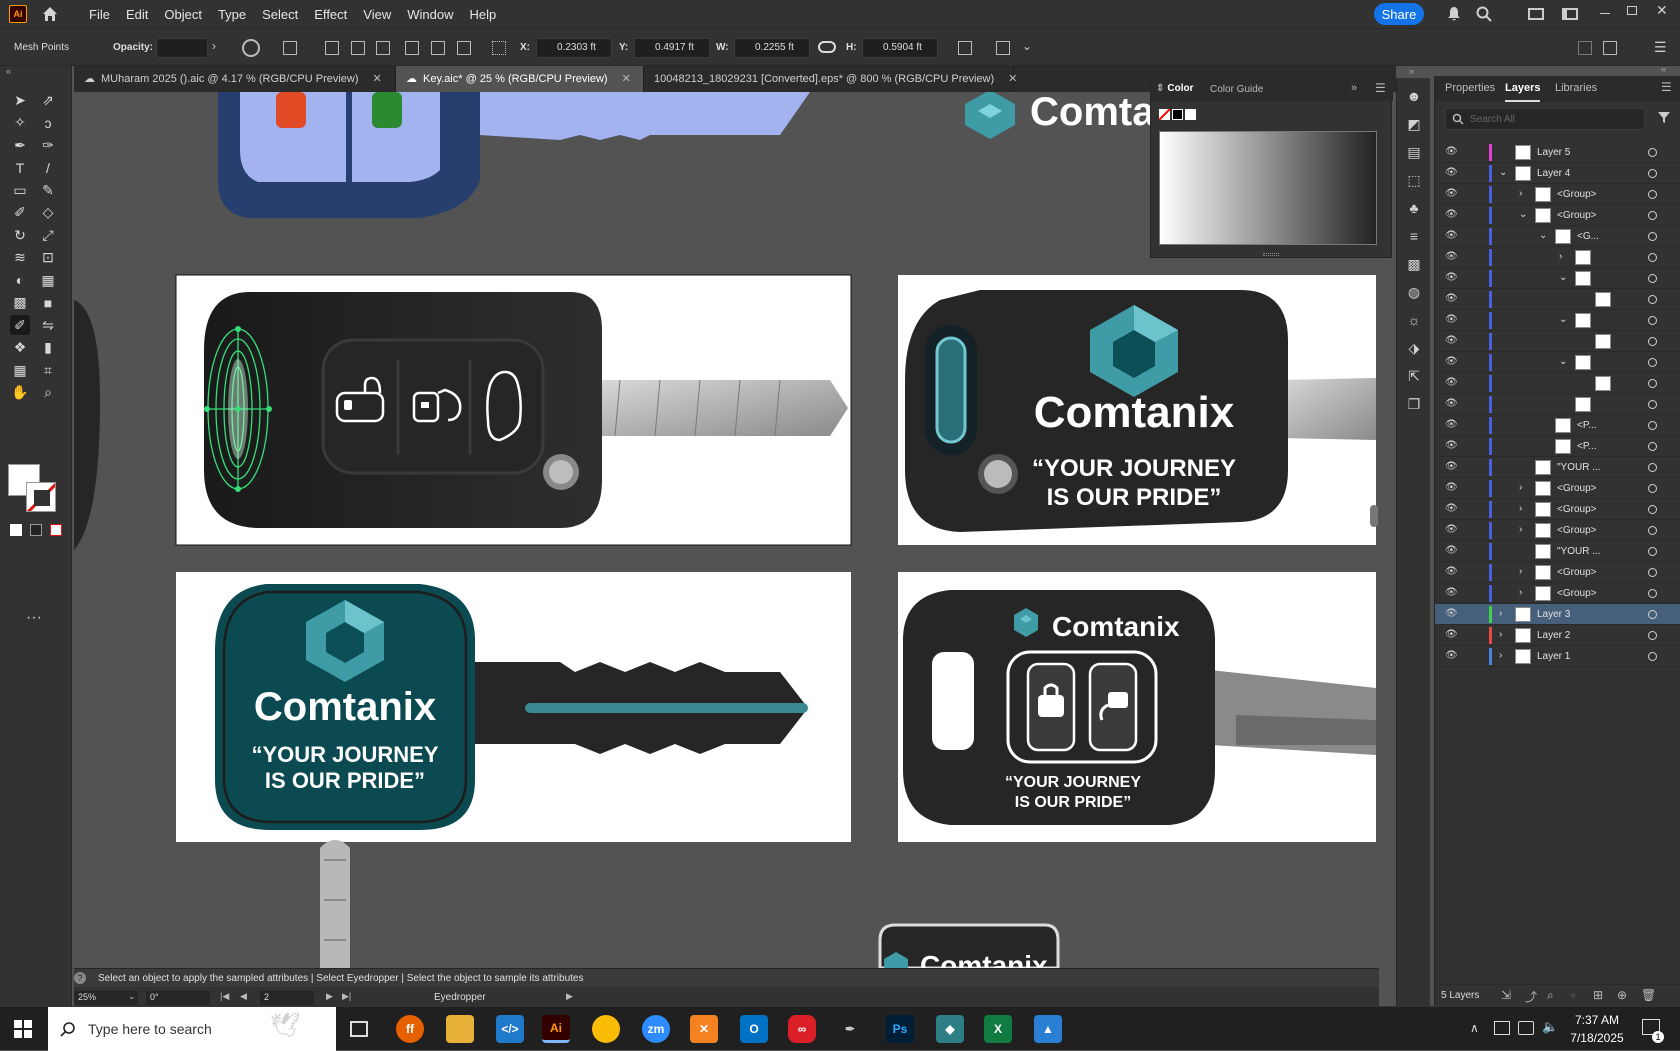 The image size is (1680, 1051). Describe the element at coordinates (1414, 321) in the screenshot. I see `graphic-styles-panel-icon: ☼` at that location.